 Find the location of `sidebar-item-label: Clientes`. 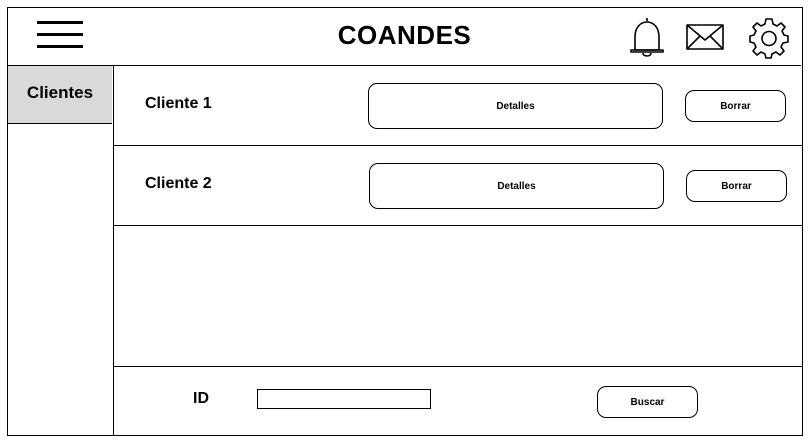

sidebar-item-label: Clientes is located at coordinates (60, 92).